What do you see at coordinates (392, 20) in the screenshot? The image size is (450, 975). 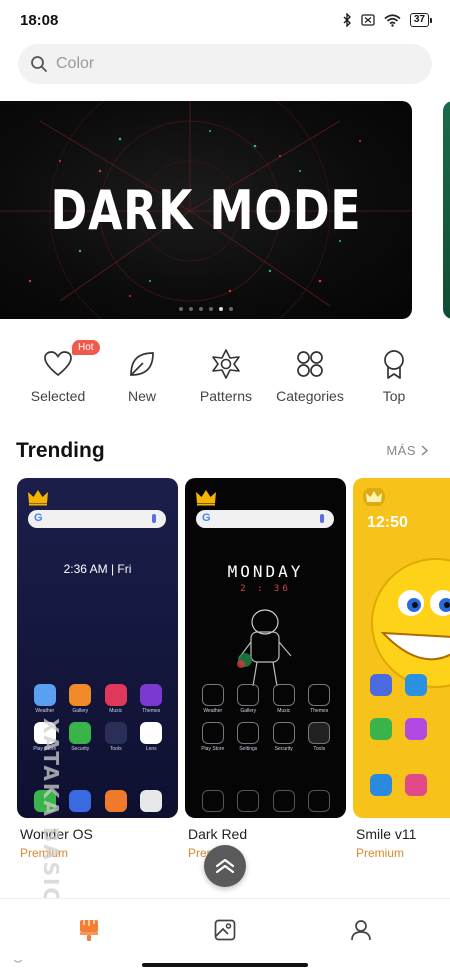 I see `wifi-icon` at bounding box center [392, 20].